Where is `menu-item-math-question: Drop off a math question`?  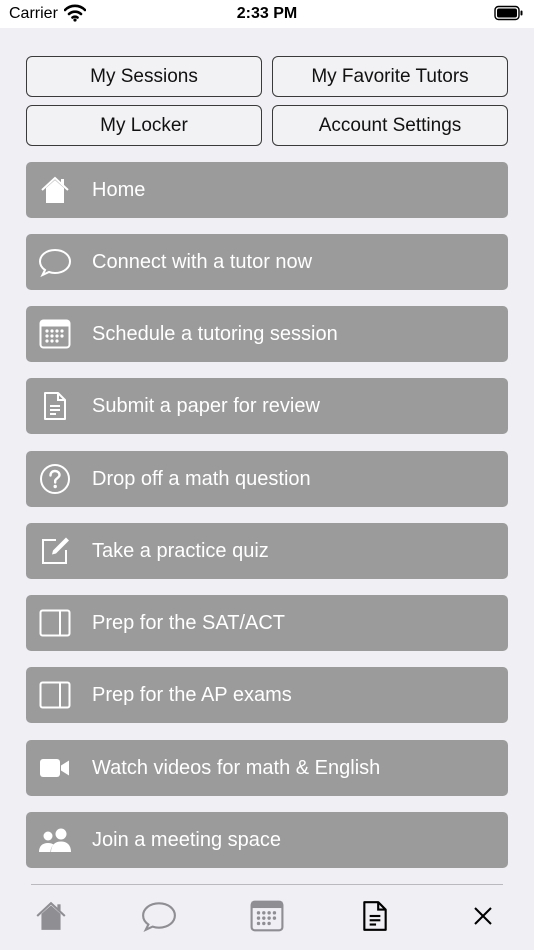 menu-item-math-question: Drop off a math question is located at coordinates (267, 479).